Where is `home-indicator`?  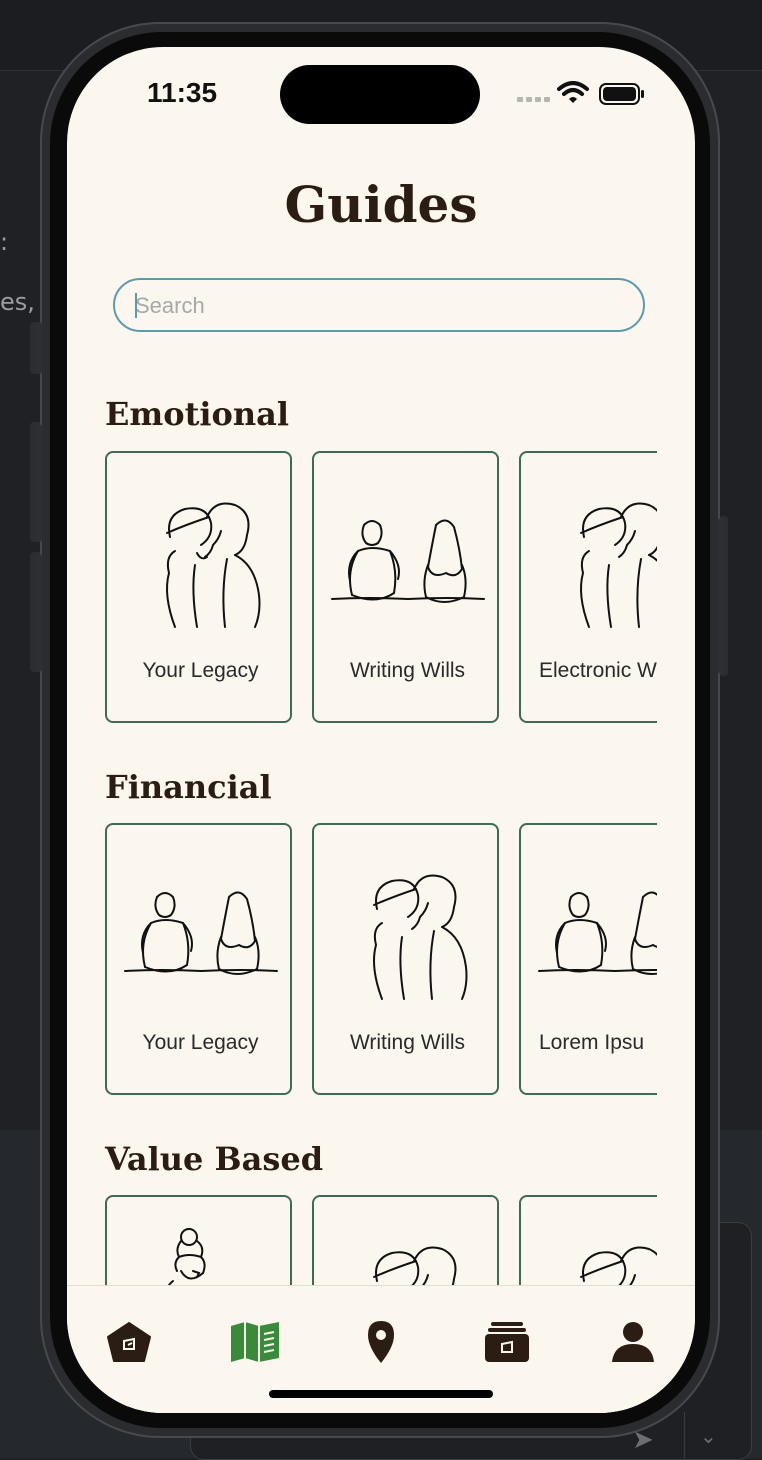 home-indicator is located at coordinates (381, 1394).